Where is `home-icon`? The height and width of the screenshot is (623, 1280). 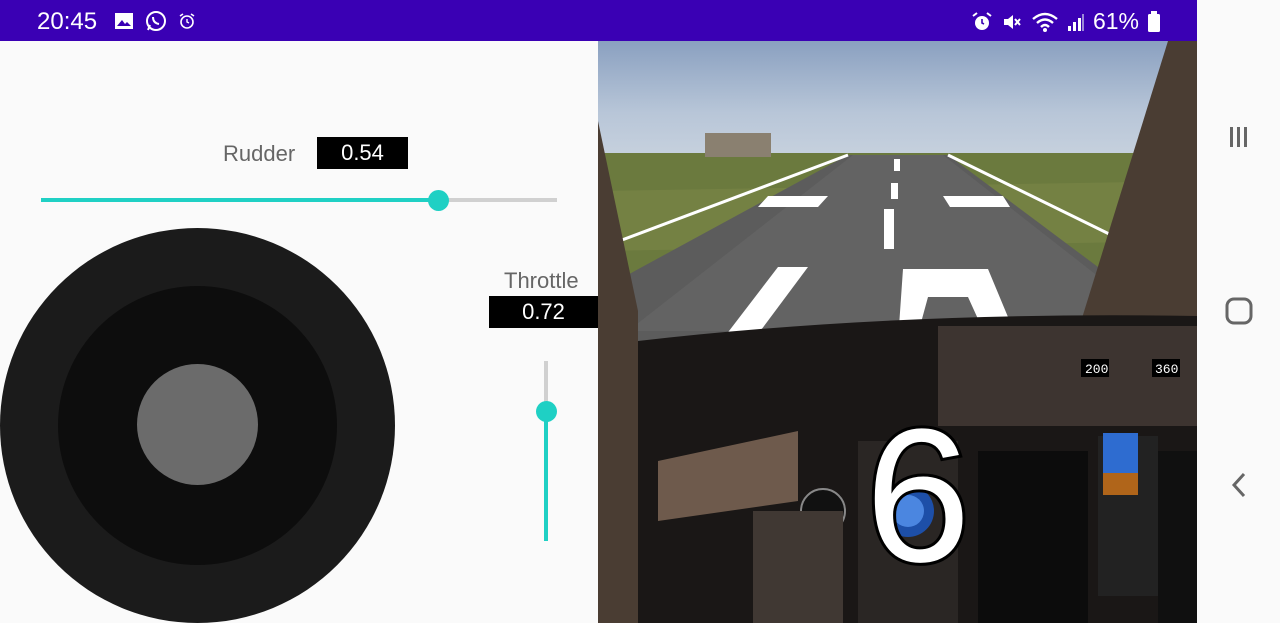
home-icon is located at coordinates (1239, 311).